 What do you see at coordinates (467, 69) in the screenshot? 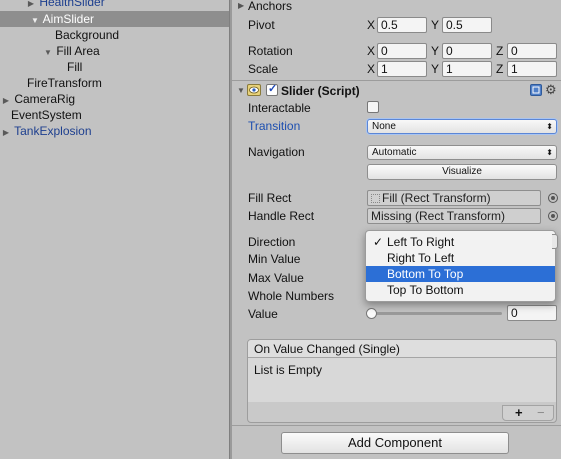
I see `scale-y-field: 1` at bounding box center [467, 69].